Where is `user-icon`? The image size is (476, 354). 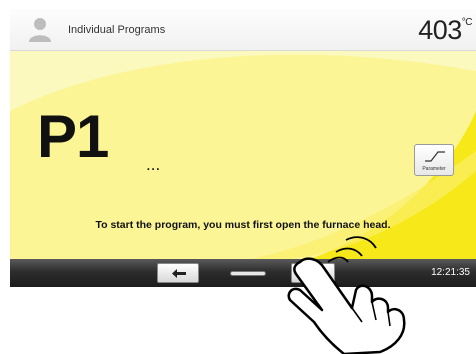 user-icon is located at coordinates (40, 30).